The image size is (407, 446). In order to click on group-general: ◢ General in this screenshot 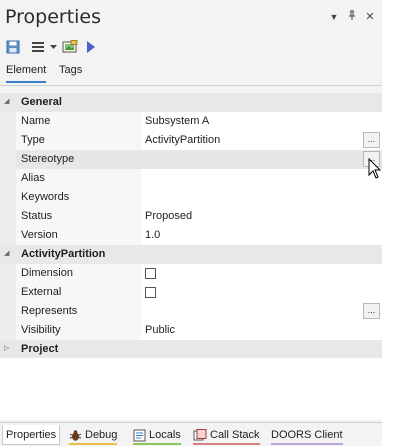, I will do `click(191, 102)`.